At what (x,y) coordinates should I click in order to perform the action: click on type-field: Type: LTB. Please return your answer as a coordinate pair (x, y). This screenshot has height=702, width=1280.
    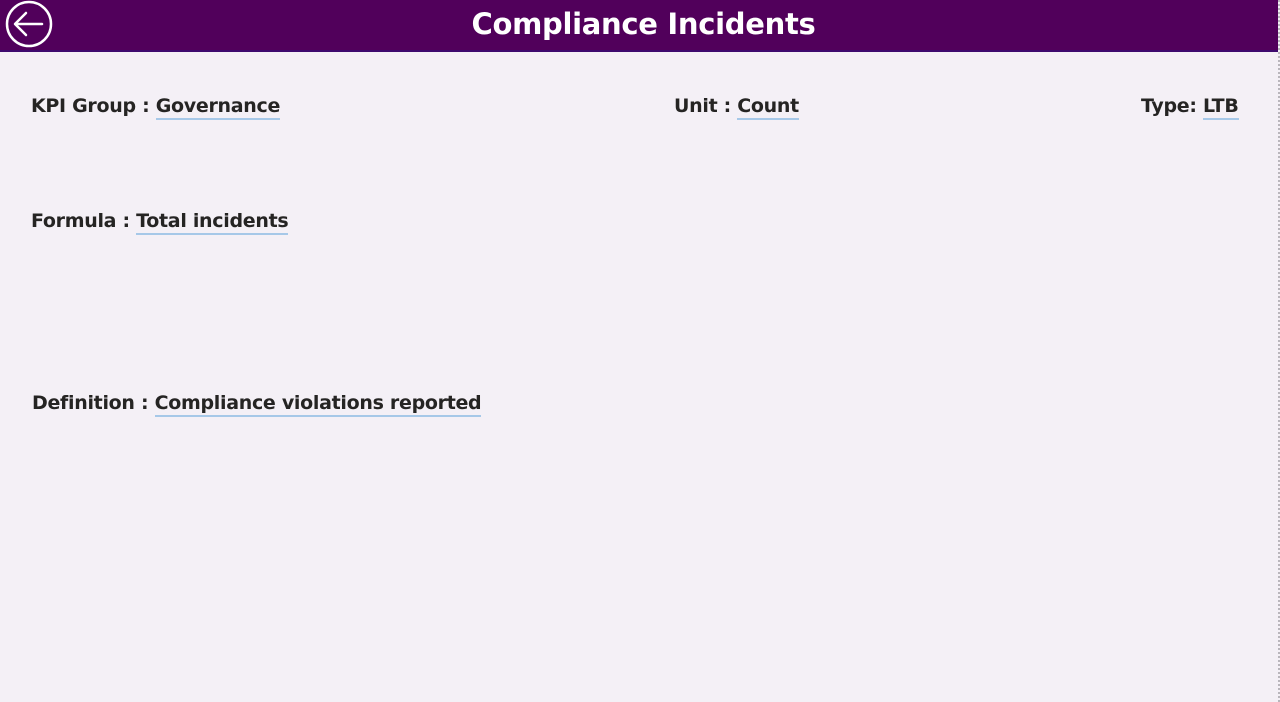
    Looking at the image, I should click on (1190, 107).